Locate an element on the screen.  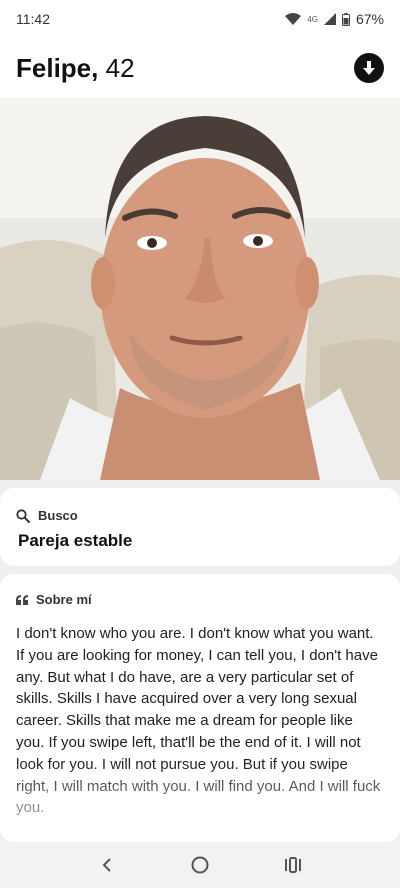
battery-level: 67% is located at coordinates (369, 19).